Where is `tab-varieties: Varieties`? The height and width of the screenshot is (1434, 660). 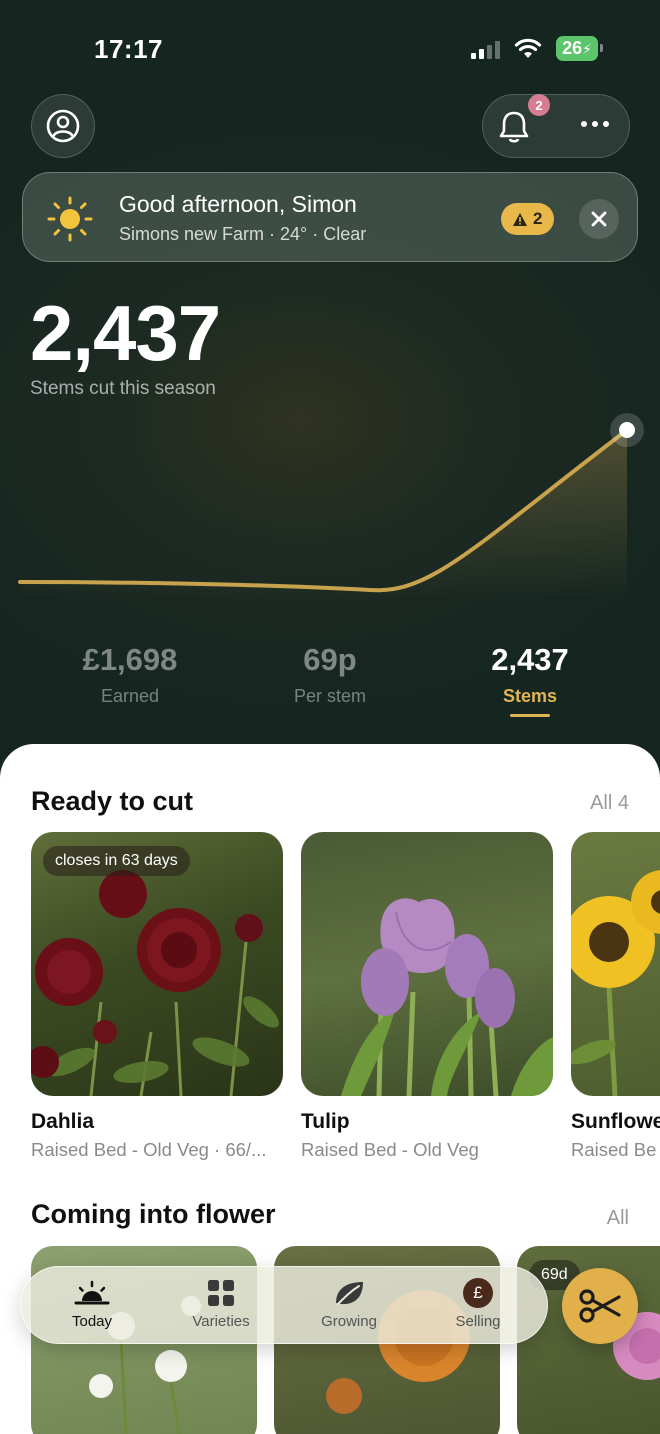 tab-varieties: Varieties is located at coordinates (221, 1306).